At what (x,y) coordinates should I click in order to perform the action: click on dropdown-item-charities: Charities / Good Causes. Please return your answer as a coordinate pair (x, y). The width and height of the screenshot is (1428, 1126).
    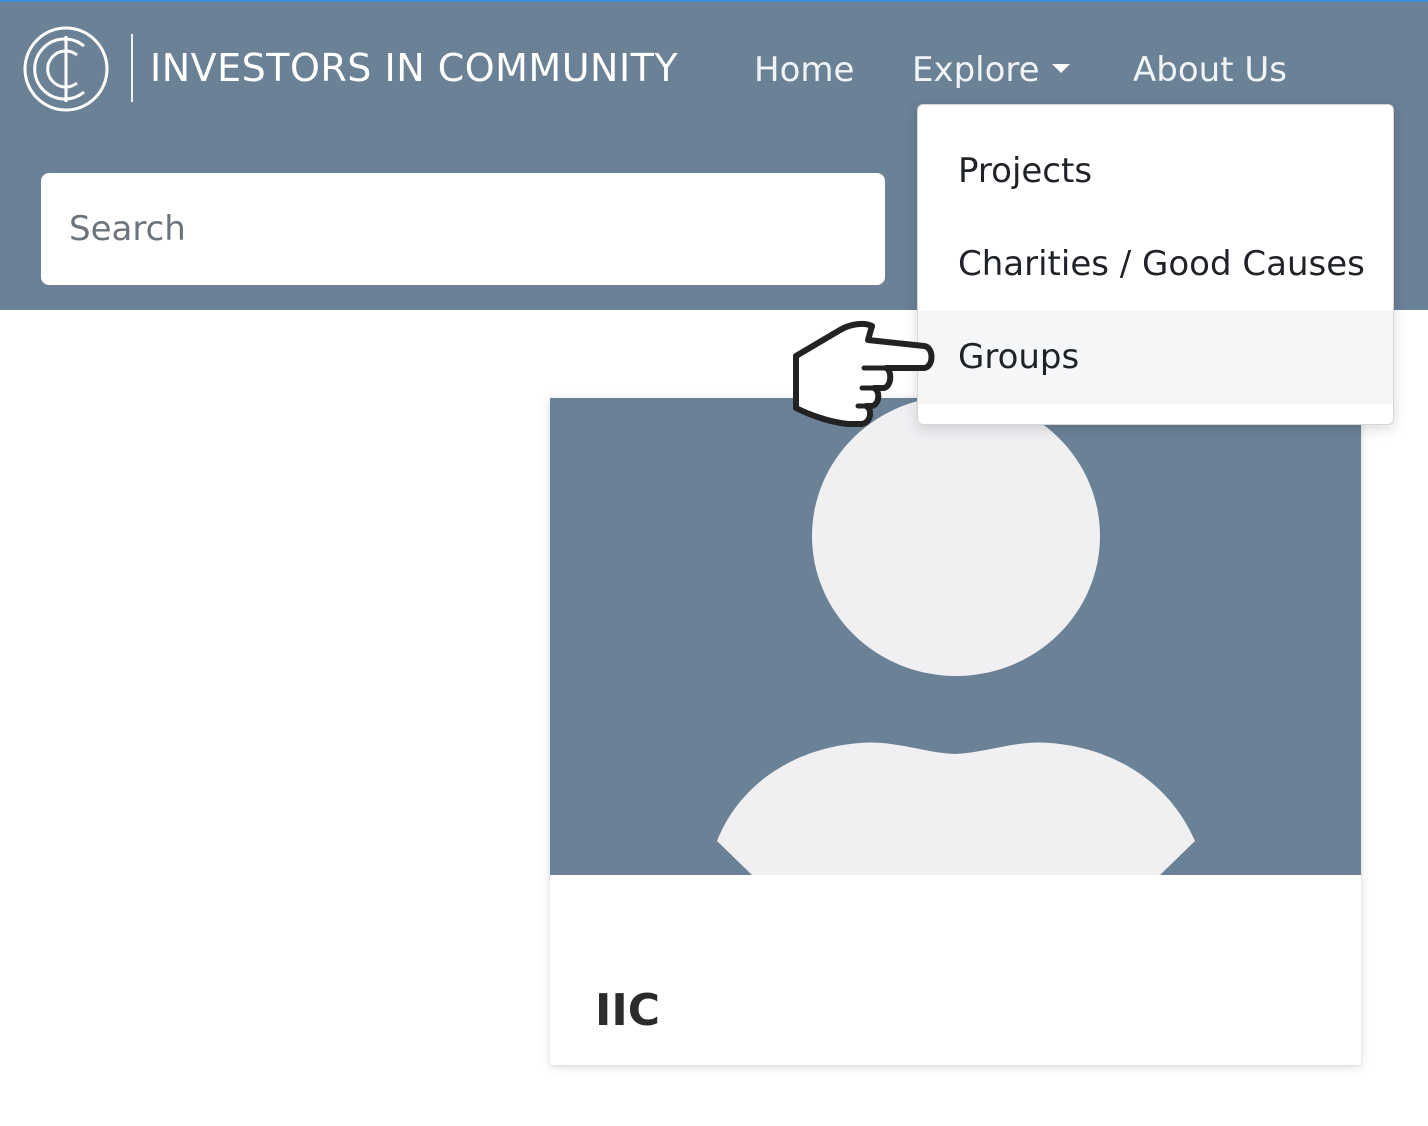
    Looking at the image, I should click on (1155, 264).